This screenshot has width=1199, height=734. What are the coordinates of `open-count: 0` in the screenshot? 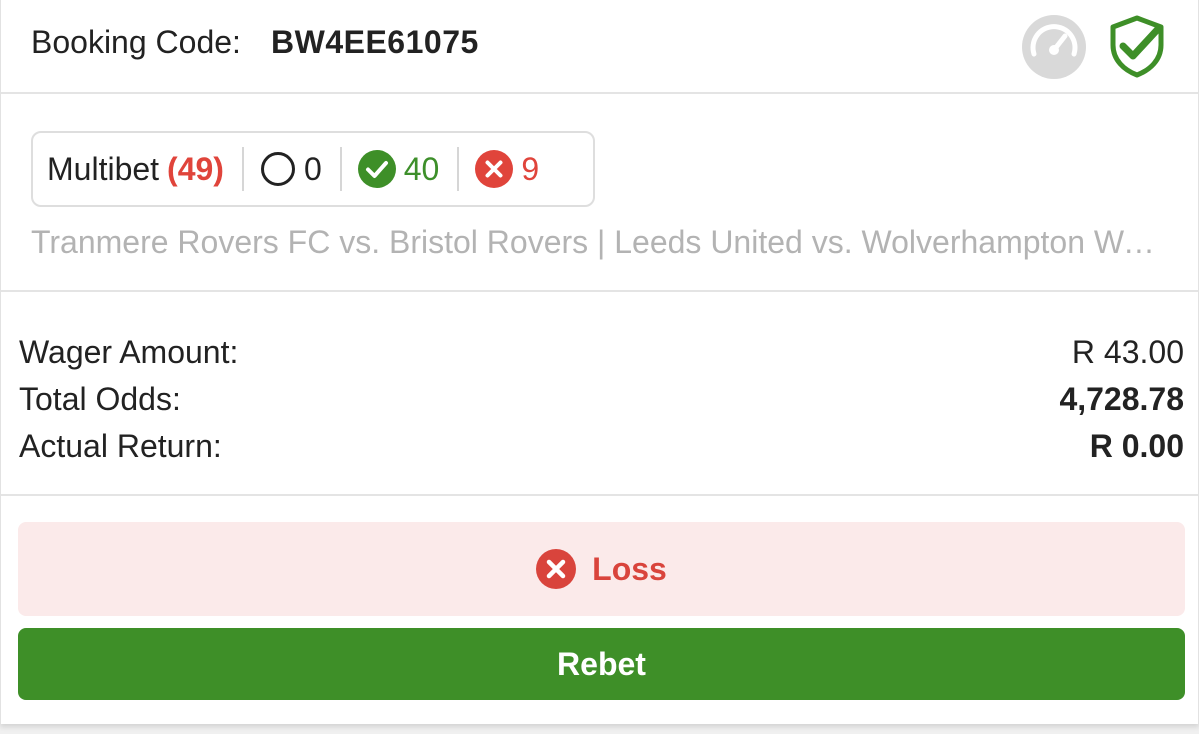 It's located at (312, 168).